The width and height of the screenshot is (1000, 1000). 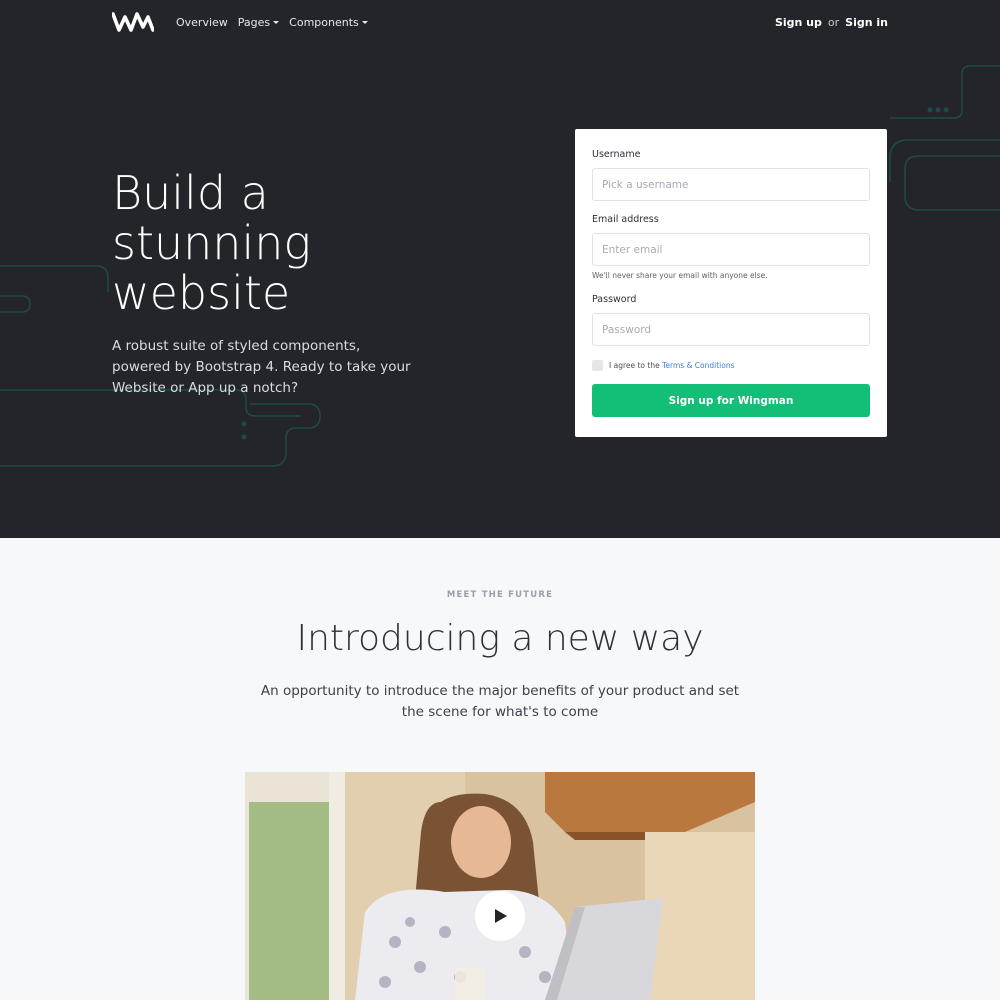 What do you see at coordinates (616, 154) in the screenshot?
I see `username-label: Username` at bounding box center [616, 154].